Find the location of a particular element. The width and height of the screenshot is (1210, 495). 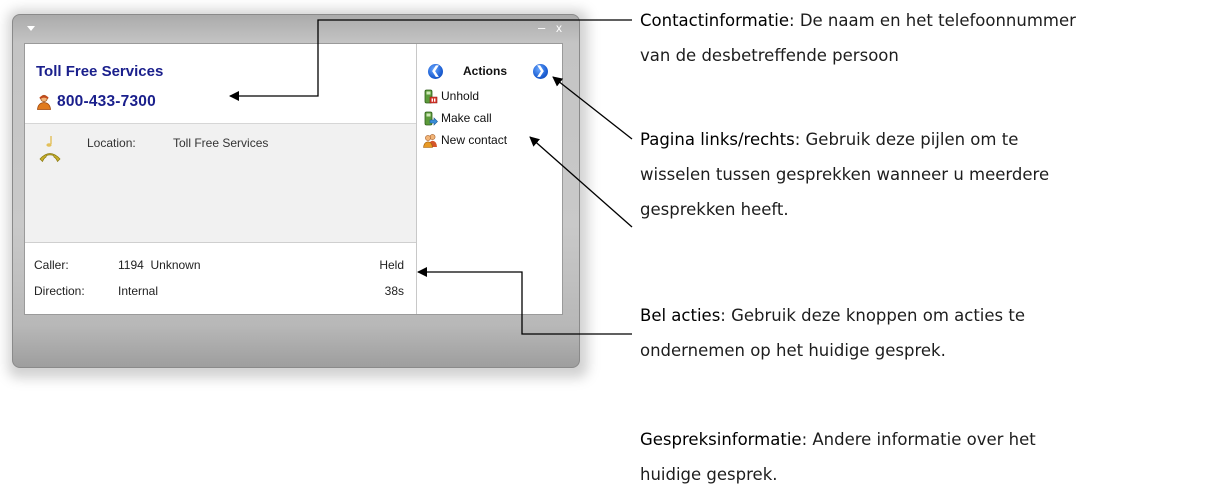

annotation-callinfo-key: Gespreksinformatie is located at coordinates (721, 439).